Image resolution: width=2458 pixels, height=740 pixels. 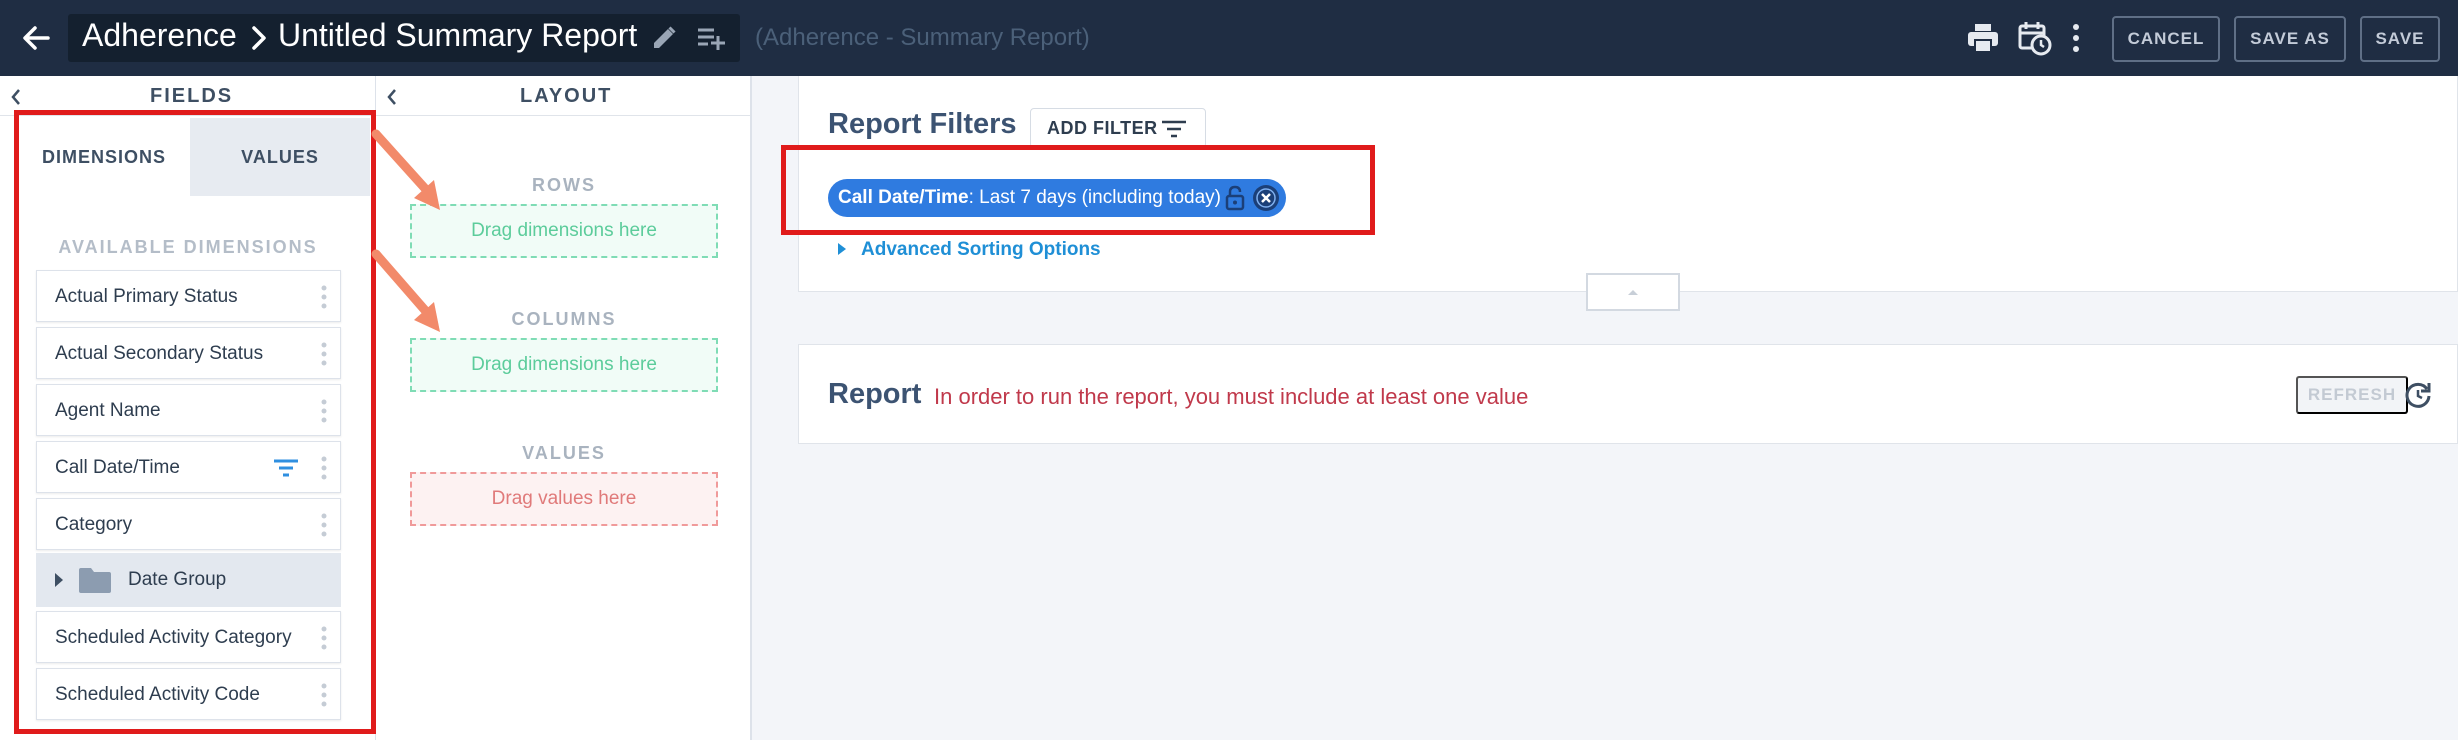 I want to click on fields-panel-title: FIELDS, so click(x=192, y=96).